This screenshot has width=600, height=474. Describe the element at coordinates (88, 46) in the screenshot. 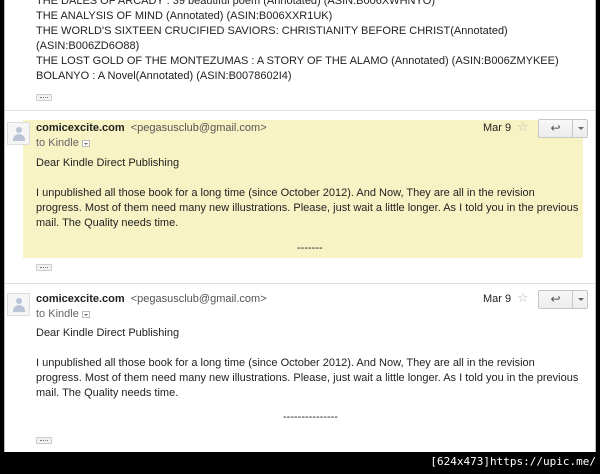

I see `prev-line: (ASIN:B006ZD6O88)` at that location.